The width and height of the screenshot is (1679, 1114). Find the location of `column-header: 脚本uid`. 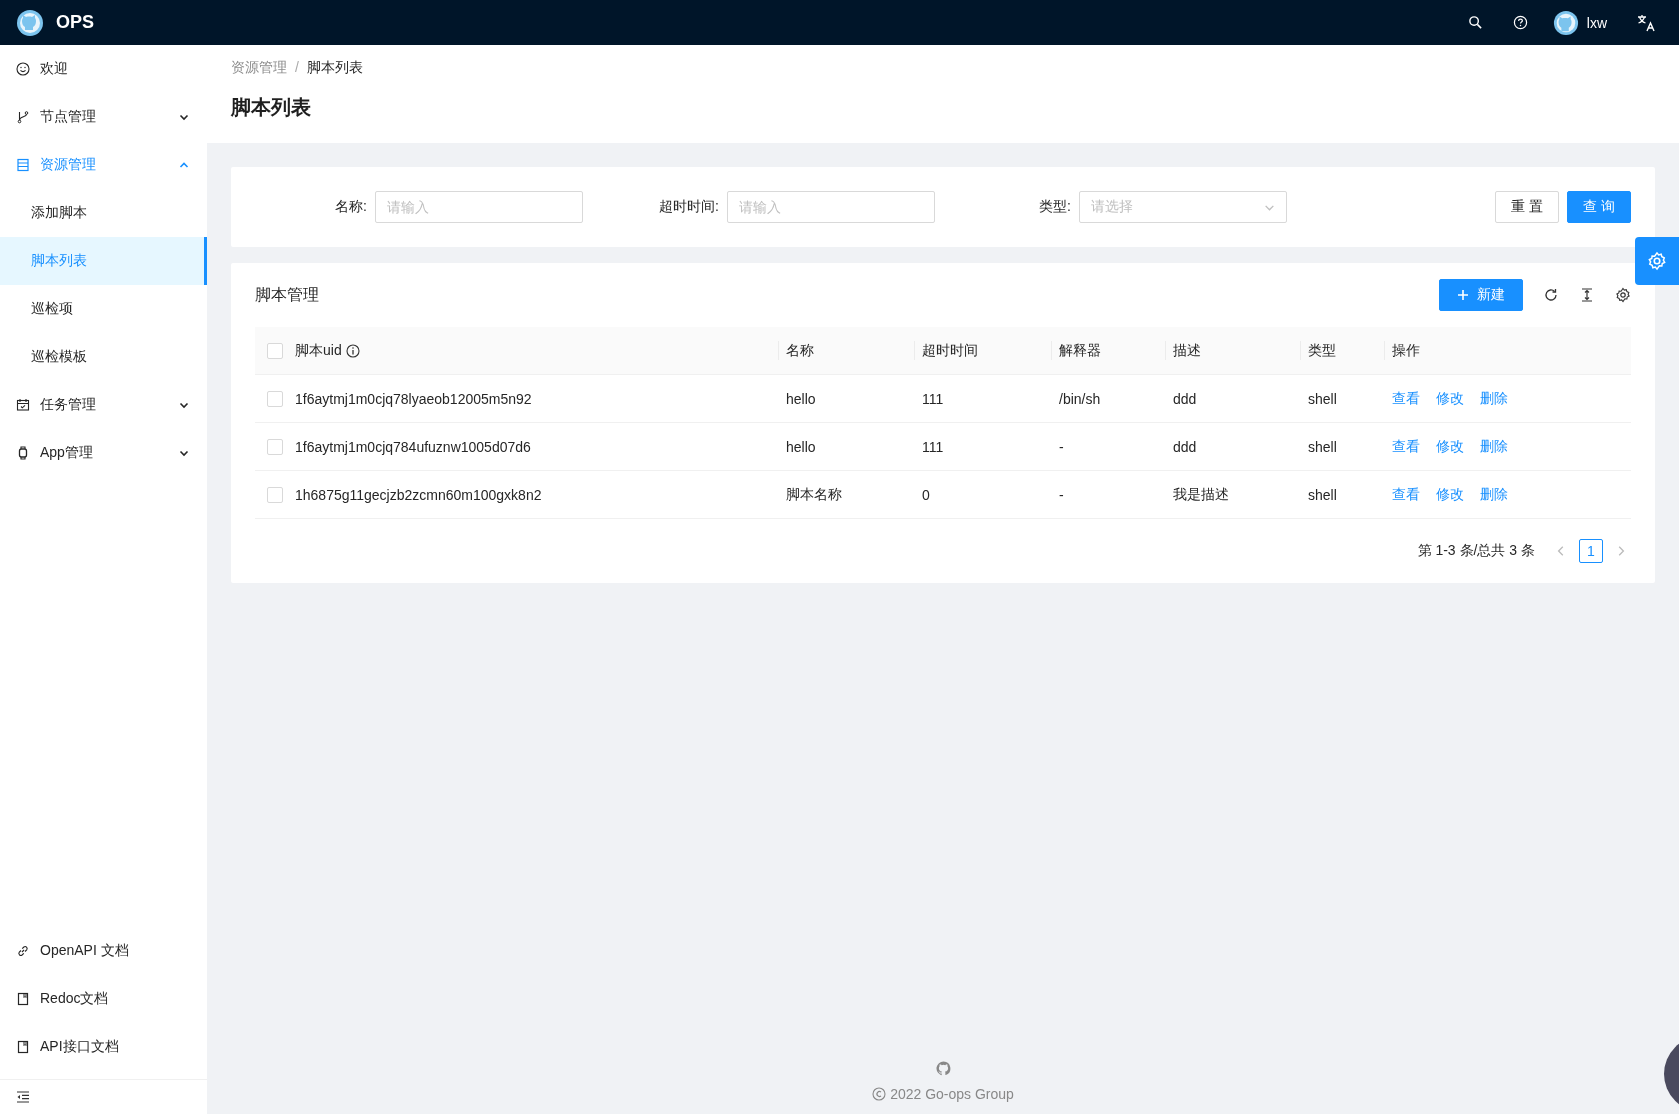

column-header: 脚本uid is located at coordinates (318, 350).